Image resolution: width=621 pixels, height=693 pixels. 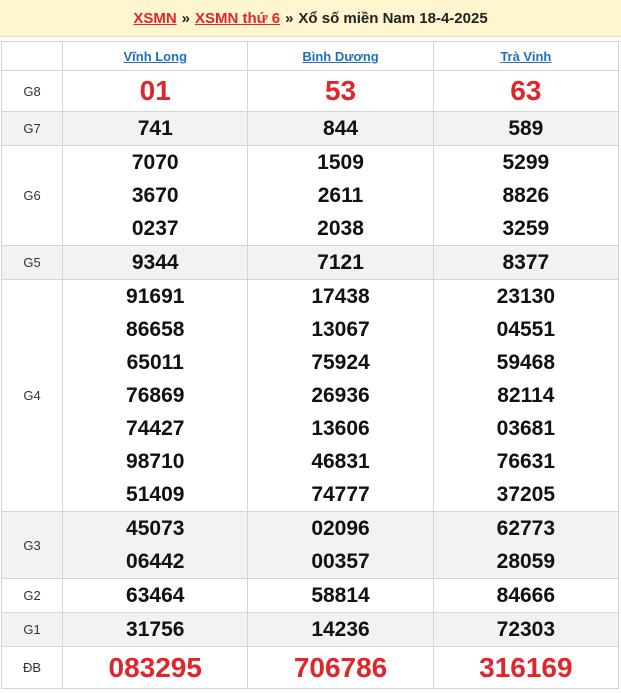 I want to click on prize-row-special: ĐB 083295 706786 316169, so click(x=310, y=667).